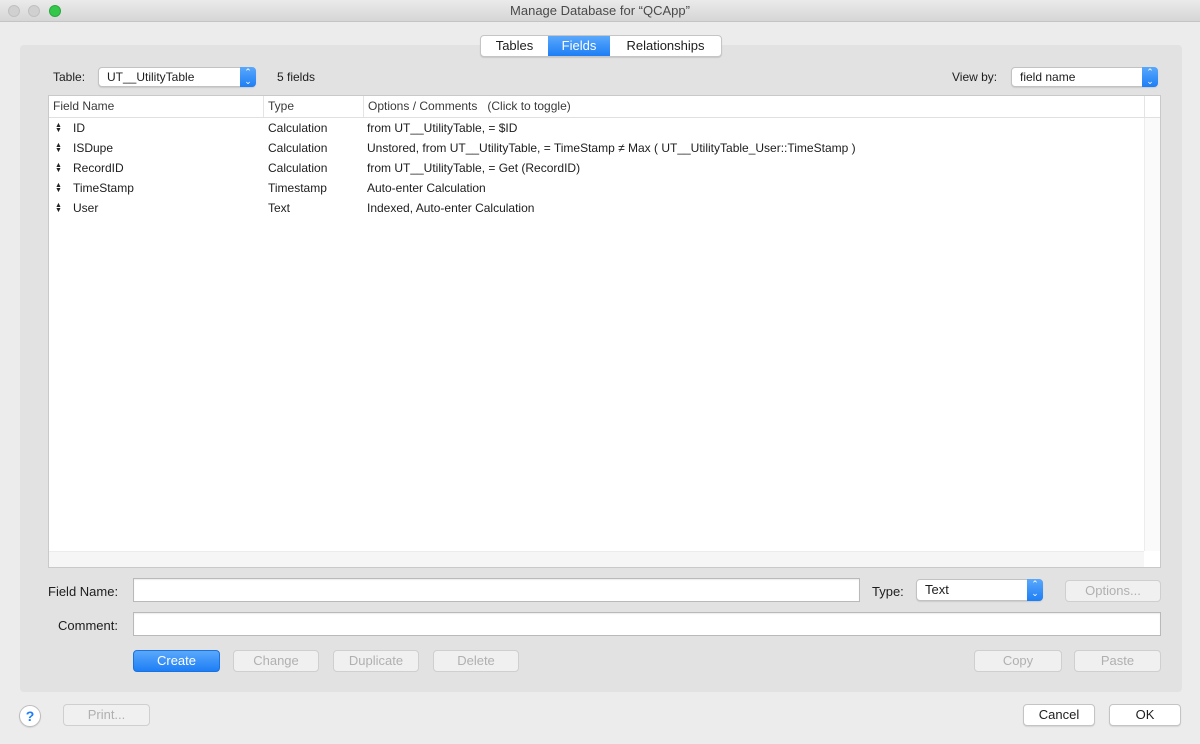 The width and height of the screenshot is (1200, 744). I want to click on field-name-cell: TimeStamp, so click(103, 188).